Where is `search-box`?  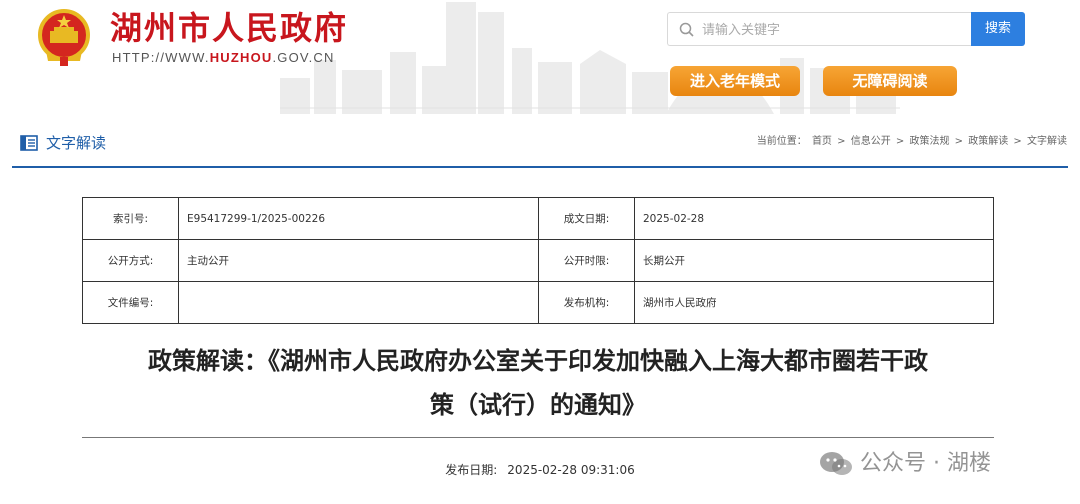 search-box is located at coordinates (819, 29).